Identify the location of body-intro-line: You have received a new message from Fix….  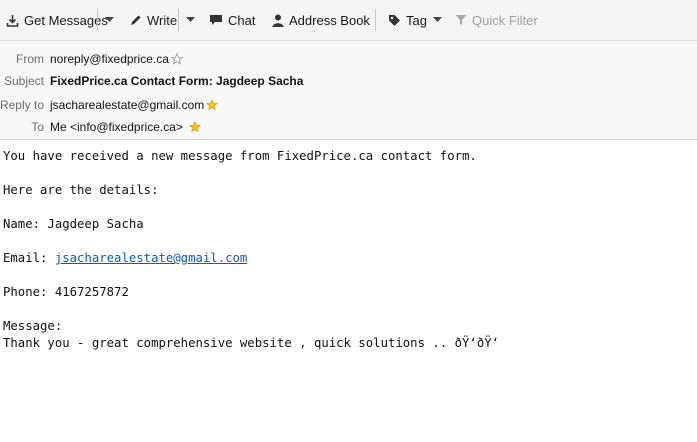
(240, 156).